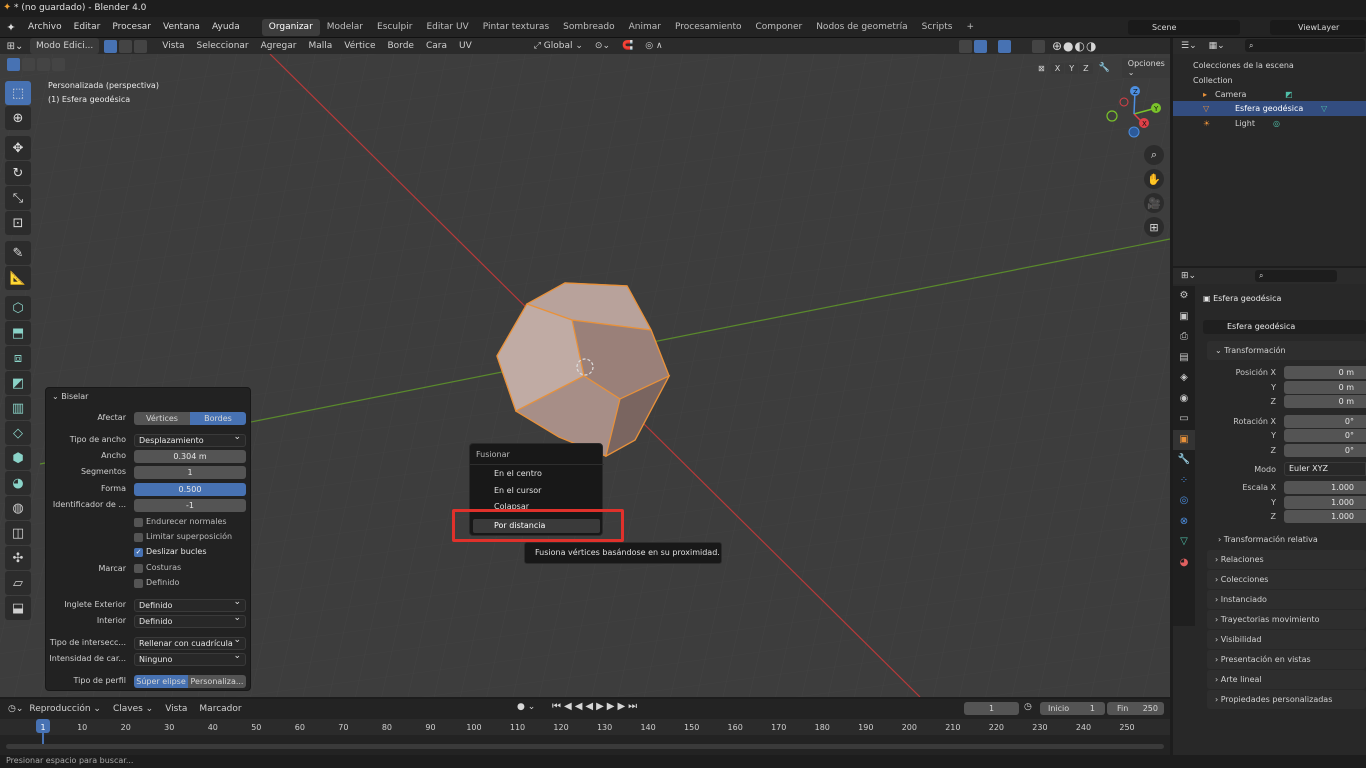 The width and height of the screenshot is (1366, 768). What do you see at coordinates (15, 709) in the screenshot?
I see `timeline-editor-icon: ◷⌄` at bounding box center [15, 709].